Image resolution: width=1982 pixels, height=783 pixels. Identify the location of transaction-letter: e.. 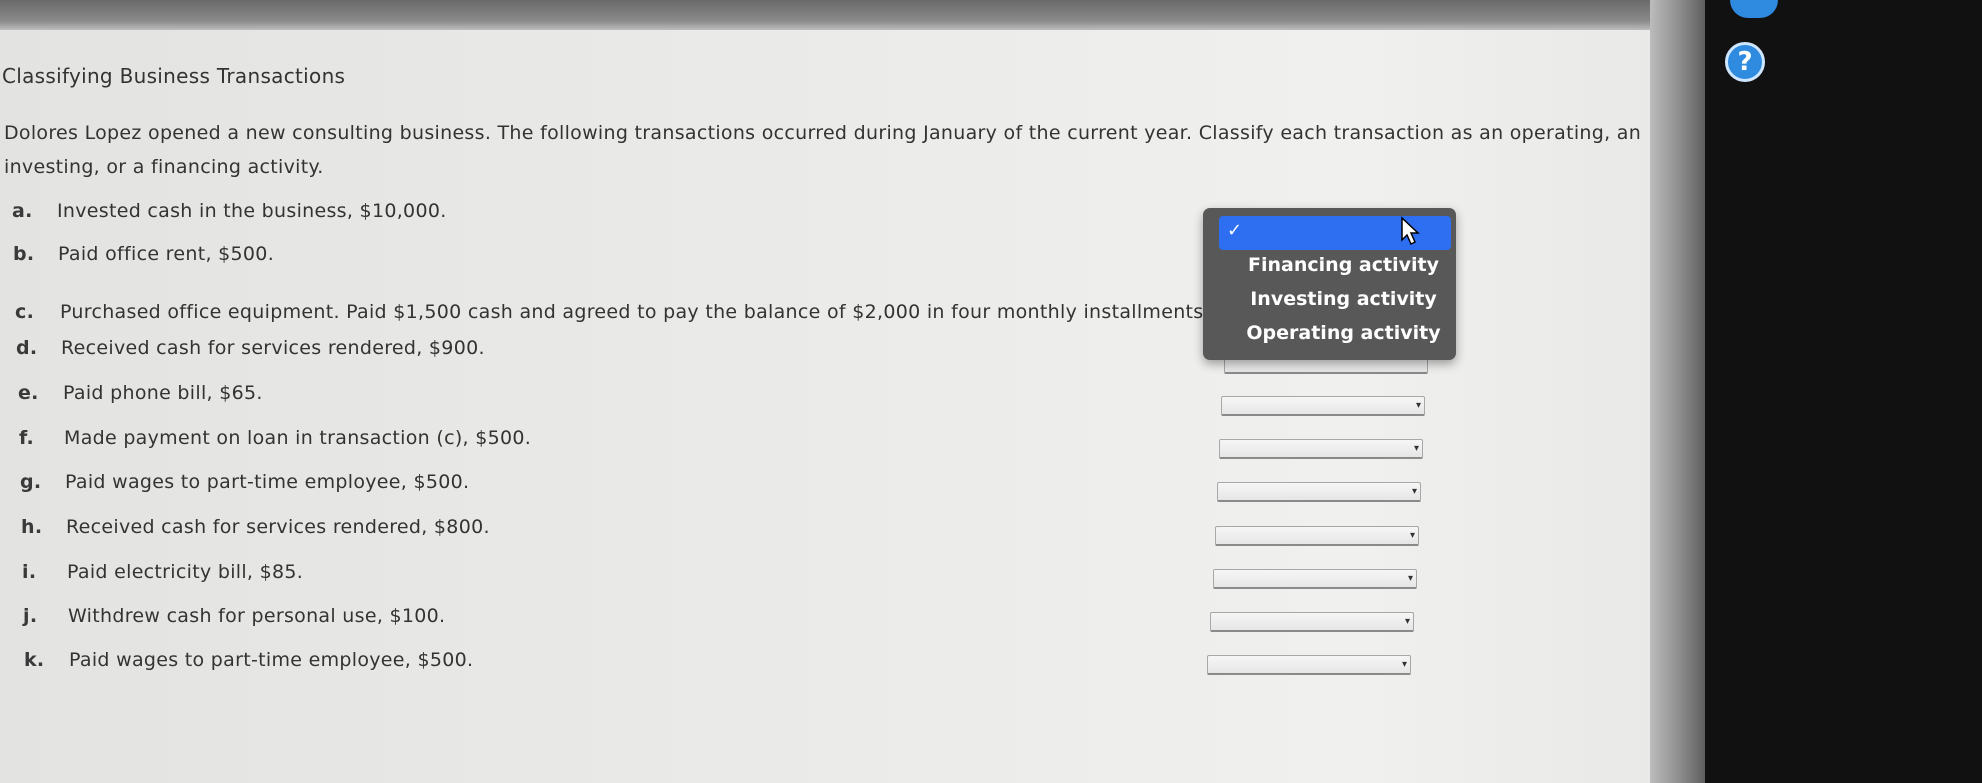
(28, 393).